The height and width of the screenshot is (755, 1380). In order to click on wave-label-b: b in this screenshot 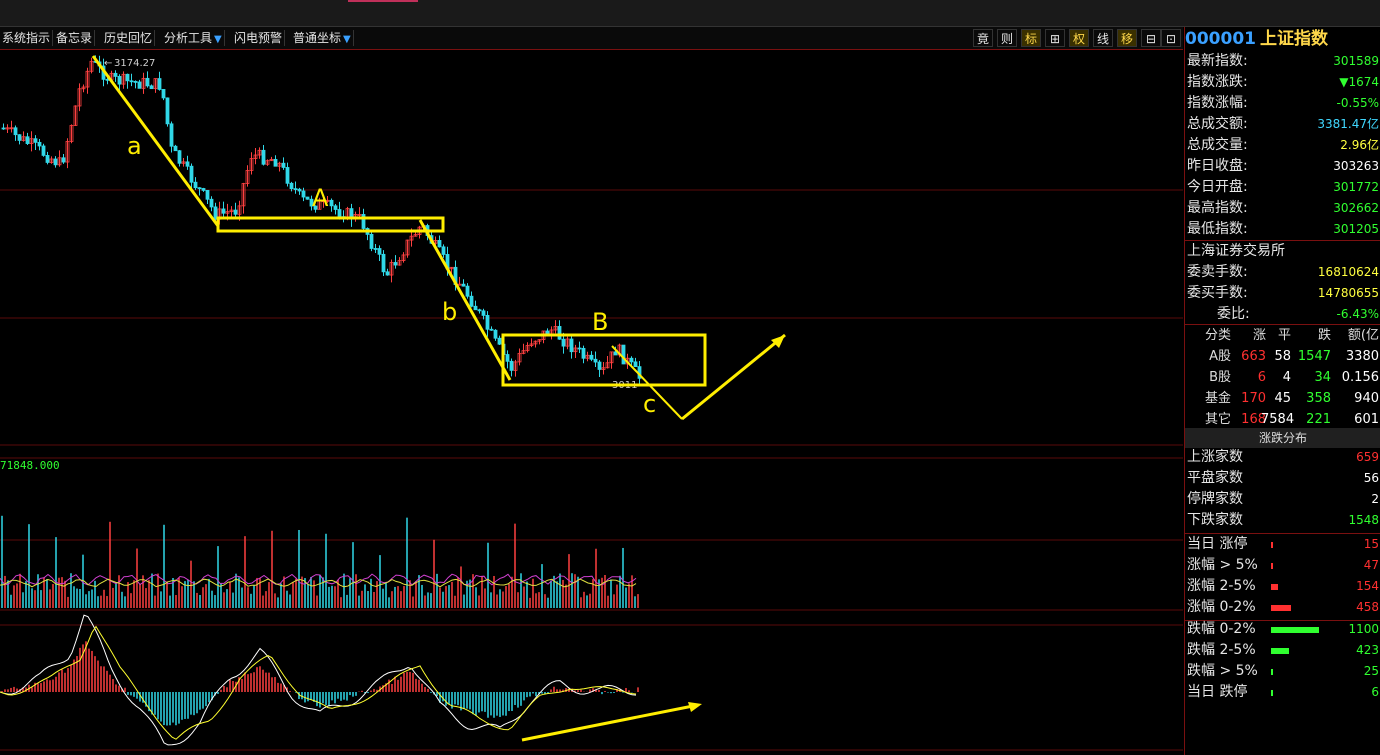, I will do `click(449, 312)`.